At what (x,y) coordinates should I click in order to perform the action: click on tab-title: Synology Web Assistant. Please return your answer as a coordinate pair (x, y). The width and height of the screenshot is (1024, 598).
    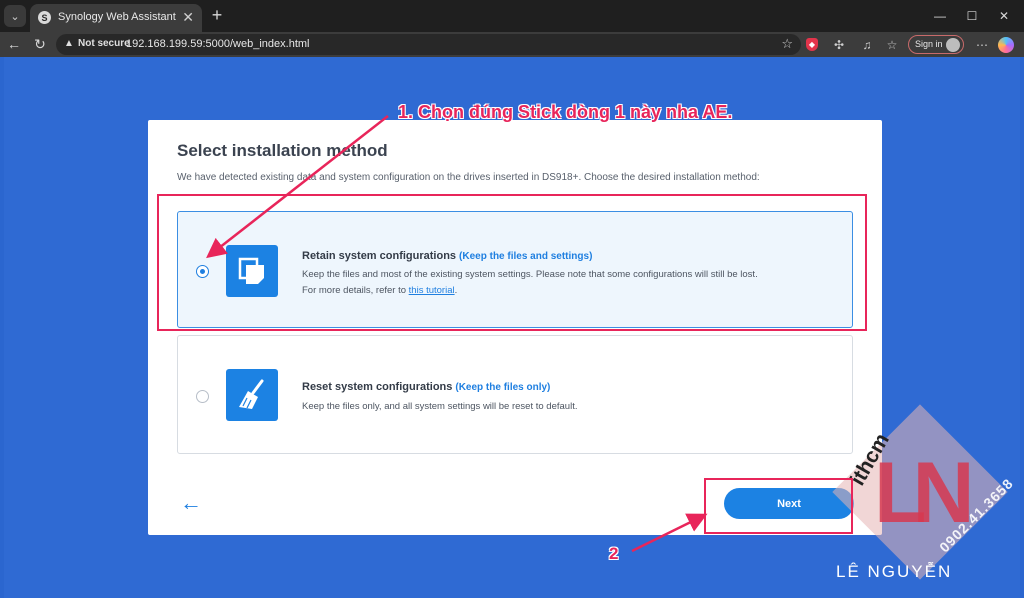
    Looking at the image, I should click on (117, 17).